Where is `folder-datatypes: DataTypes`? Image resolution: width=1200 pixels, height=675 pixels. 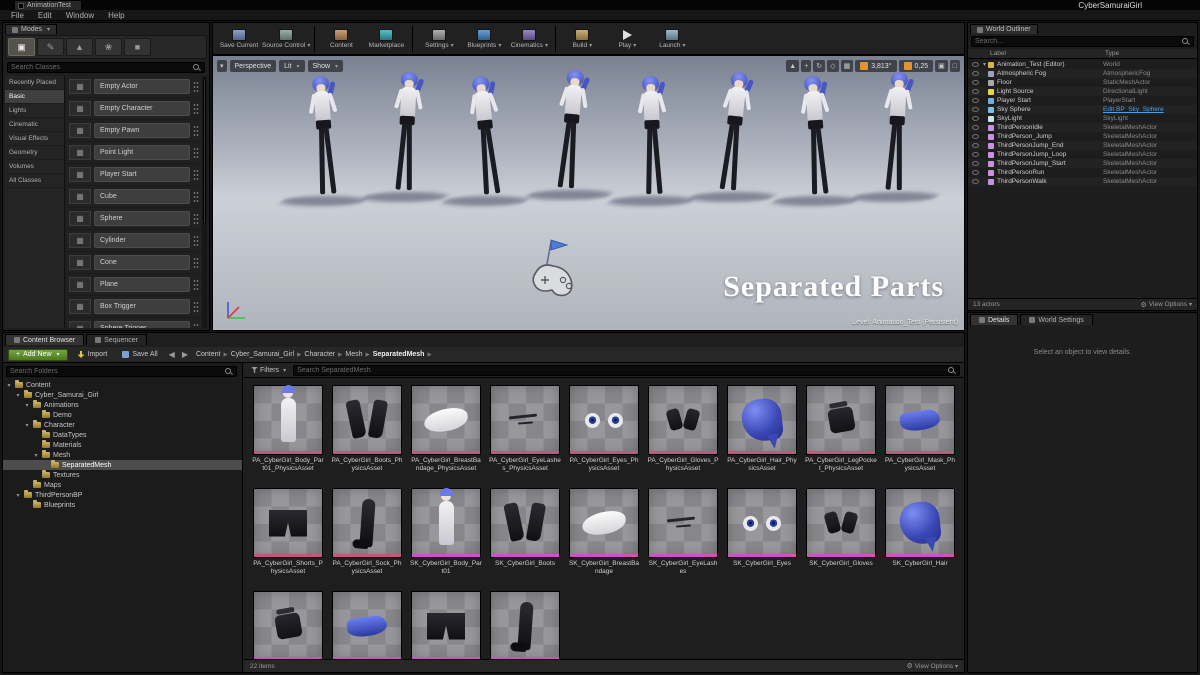
folder-datatypes: DataTypes is located at coordinates (122, 435).